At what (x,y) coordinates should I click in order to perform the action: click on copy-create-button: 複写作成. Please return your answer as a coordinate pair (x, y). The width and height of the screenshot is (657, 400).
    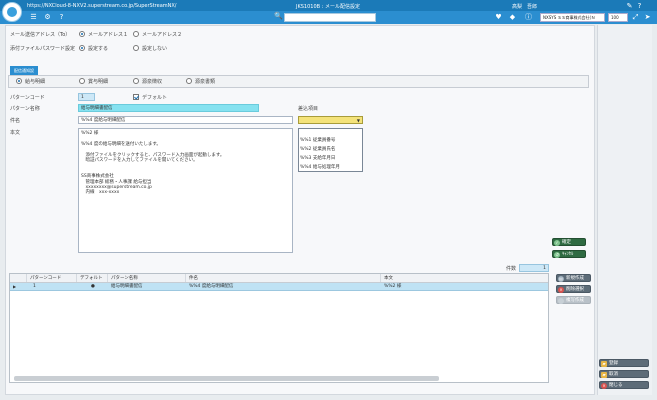
    Looking at the image, I should click on (573, 300).